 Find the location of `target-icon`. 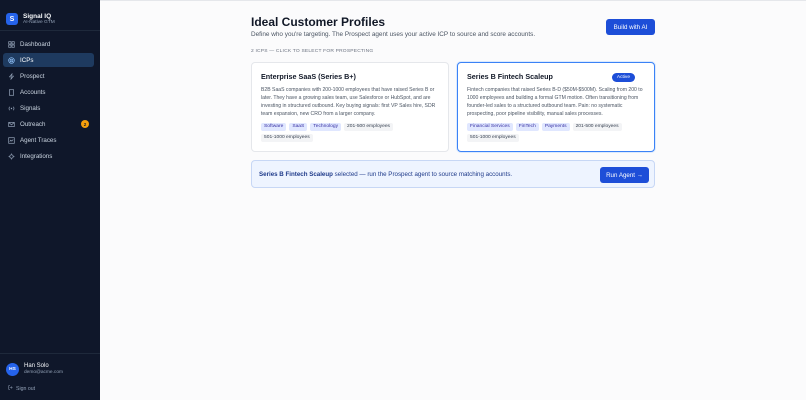

target-icon is located at coordinates (11, 60).